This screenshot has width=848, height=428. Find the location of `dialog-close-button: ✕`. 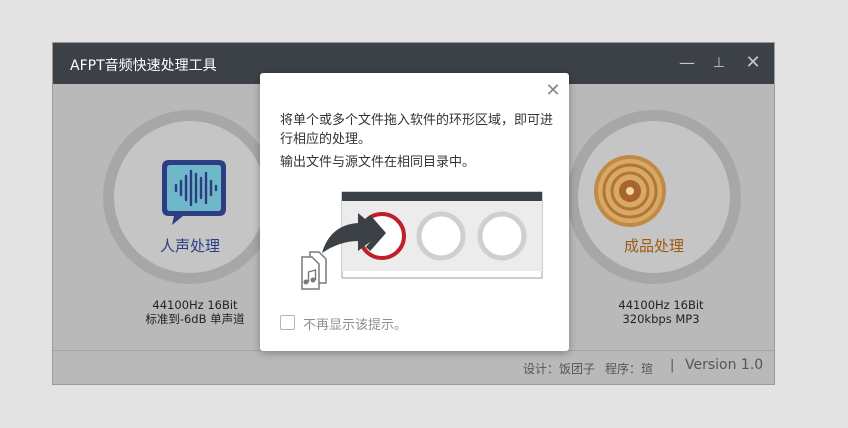

dialog-close-button: ✕ is located at coordinates (553, 91).